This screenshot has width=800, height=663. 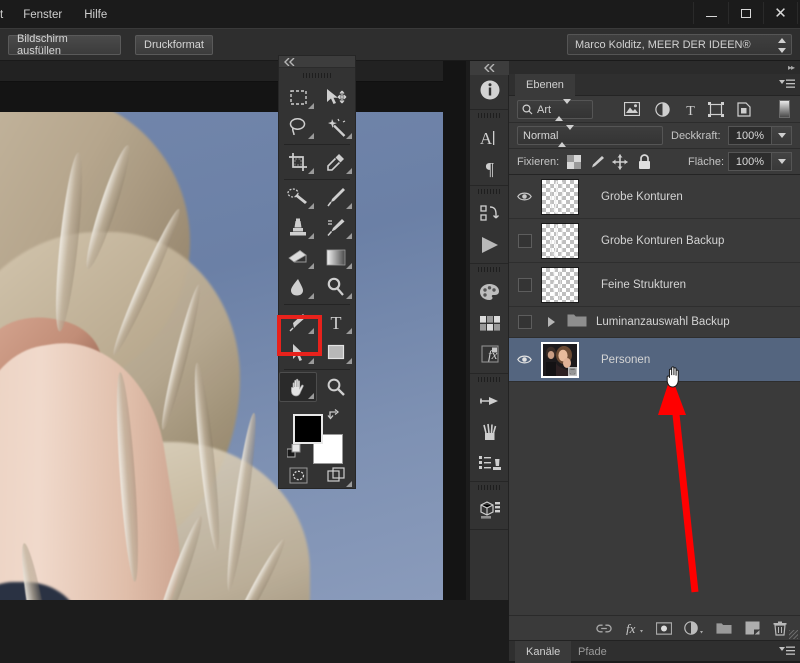 I want to click on filter-enable-toggle, so click(x=784, y=109).